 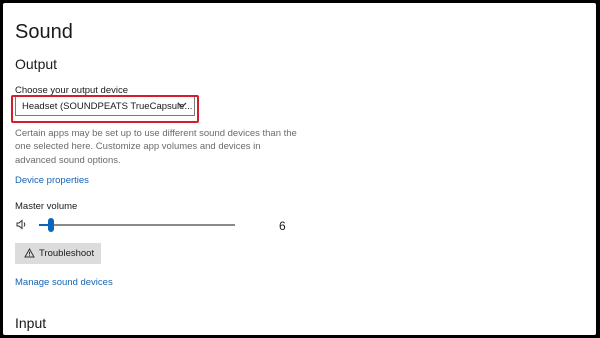 What do you see at coordinates (29, 253) in the screenshot?
I see `warning-icon` at bounding box center [29, 253].